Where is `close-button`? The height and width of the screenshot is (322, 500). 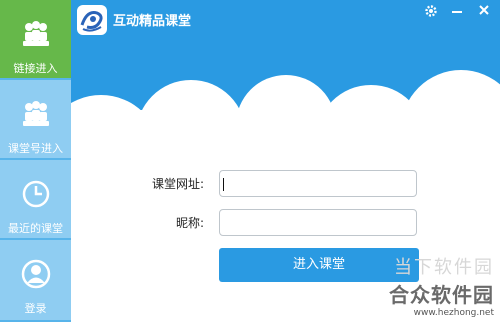
close-button is located at coordinates (484, 12).